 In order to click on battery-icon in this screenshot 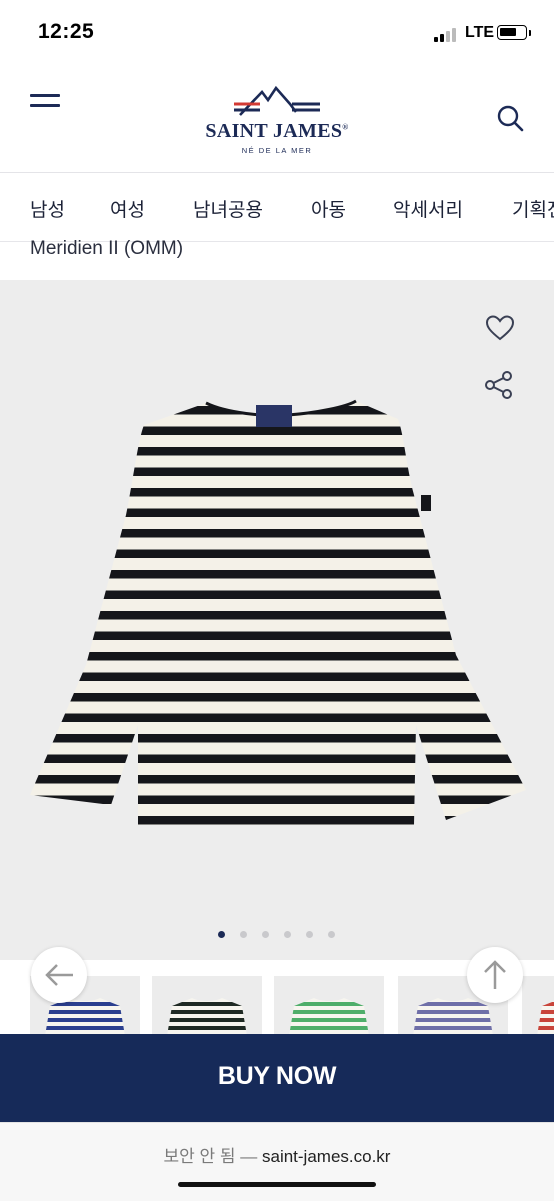, I will do `click(512, 32)`.